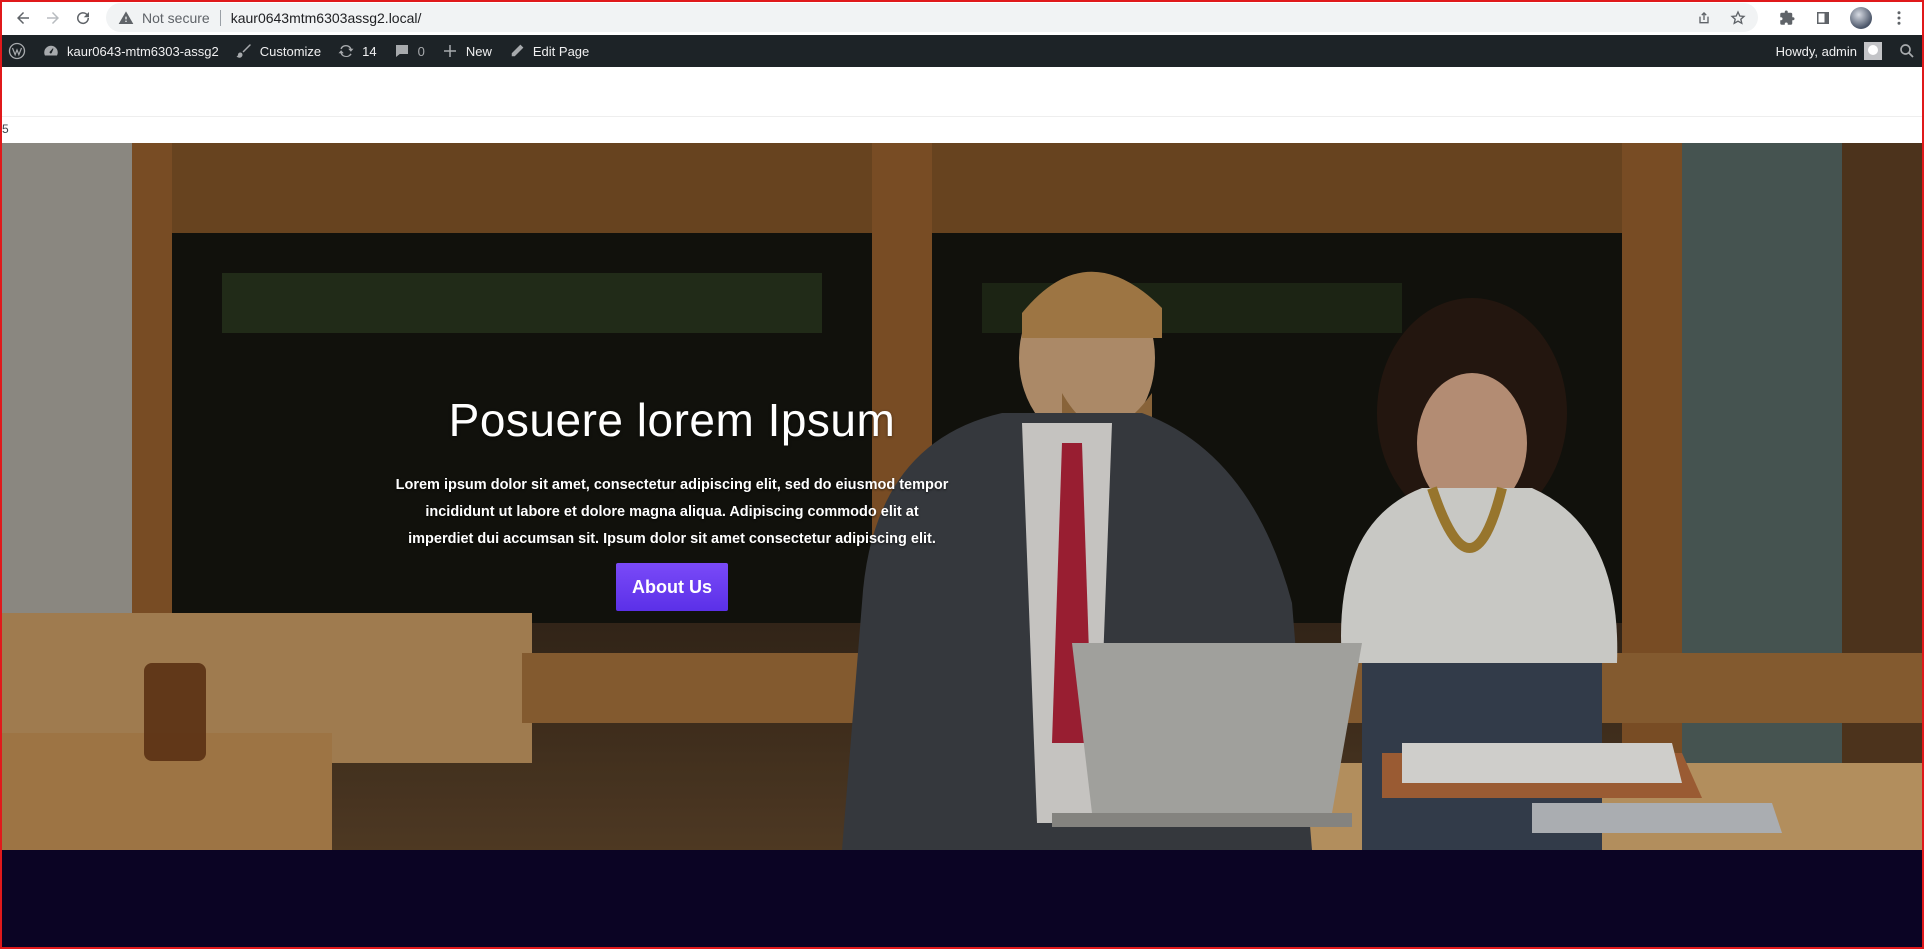 The image size is (1924, 949). I want to click on plus-icon, so click(450, 51).